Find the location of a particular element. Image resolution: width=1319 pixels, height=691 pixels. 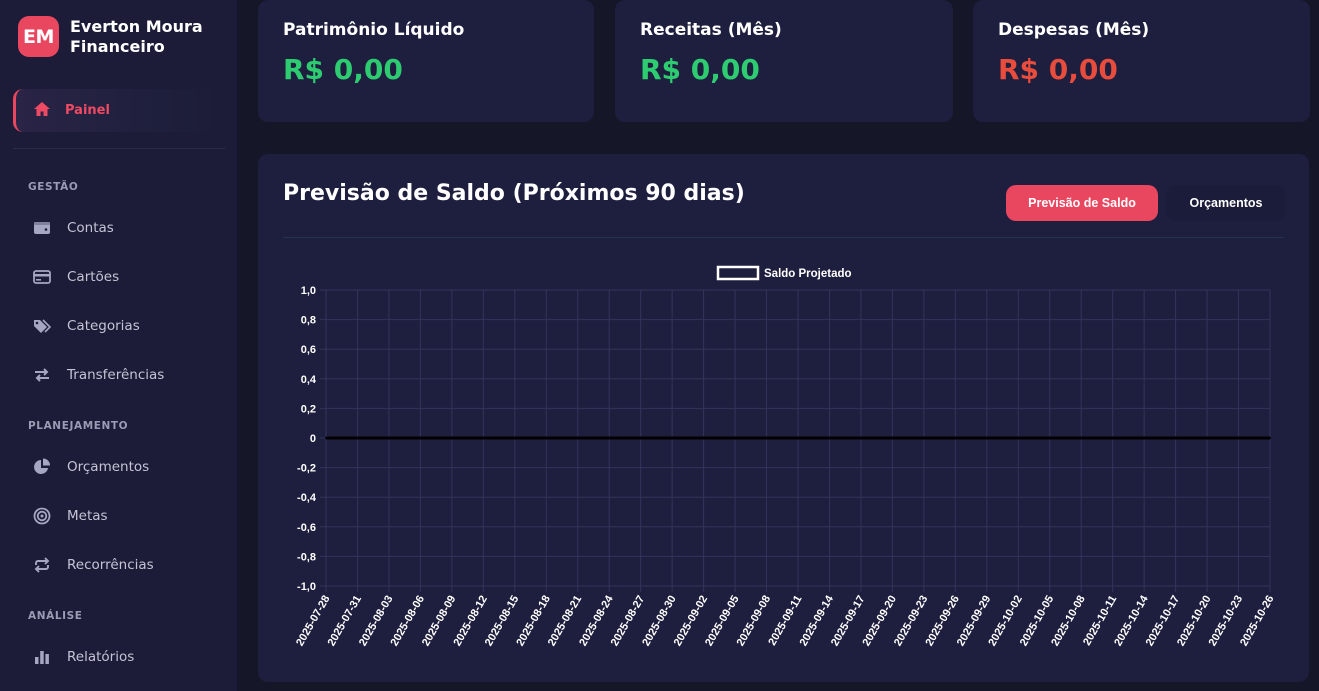

y-tick-label: -0,8 is located at coordinates (306, 557).